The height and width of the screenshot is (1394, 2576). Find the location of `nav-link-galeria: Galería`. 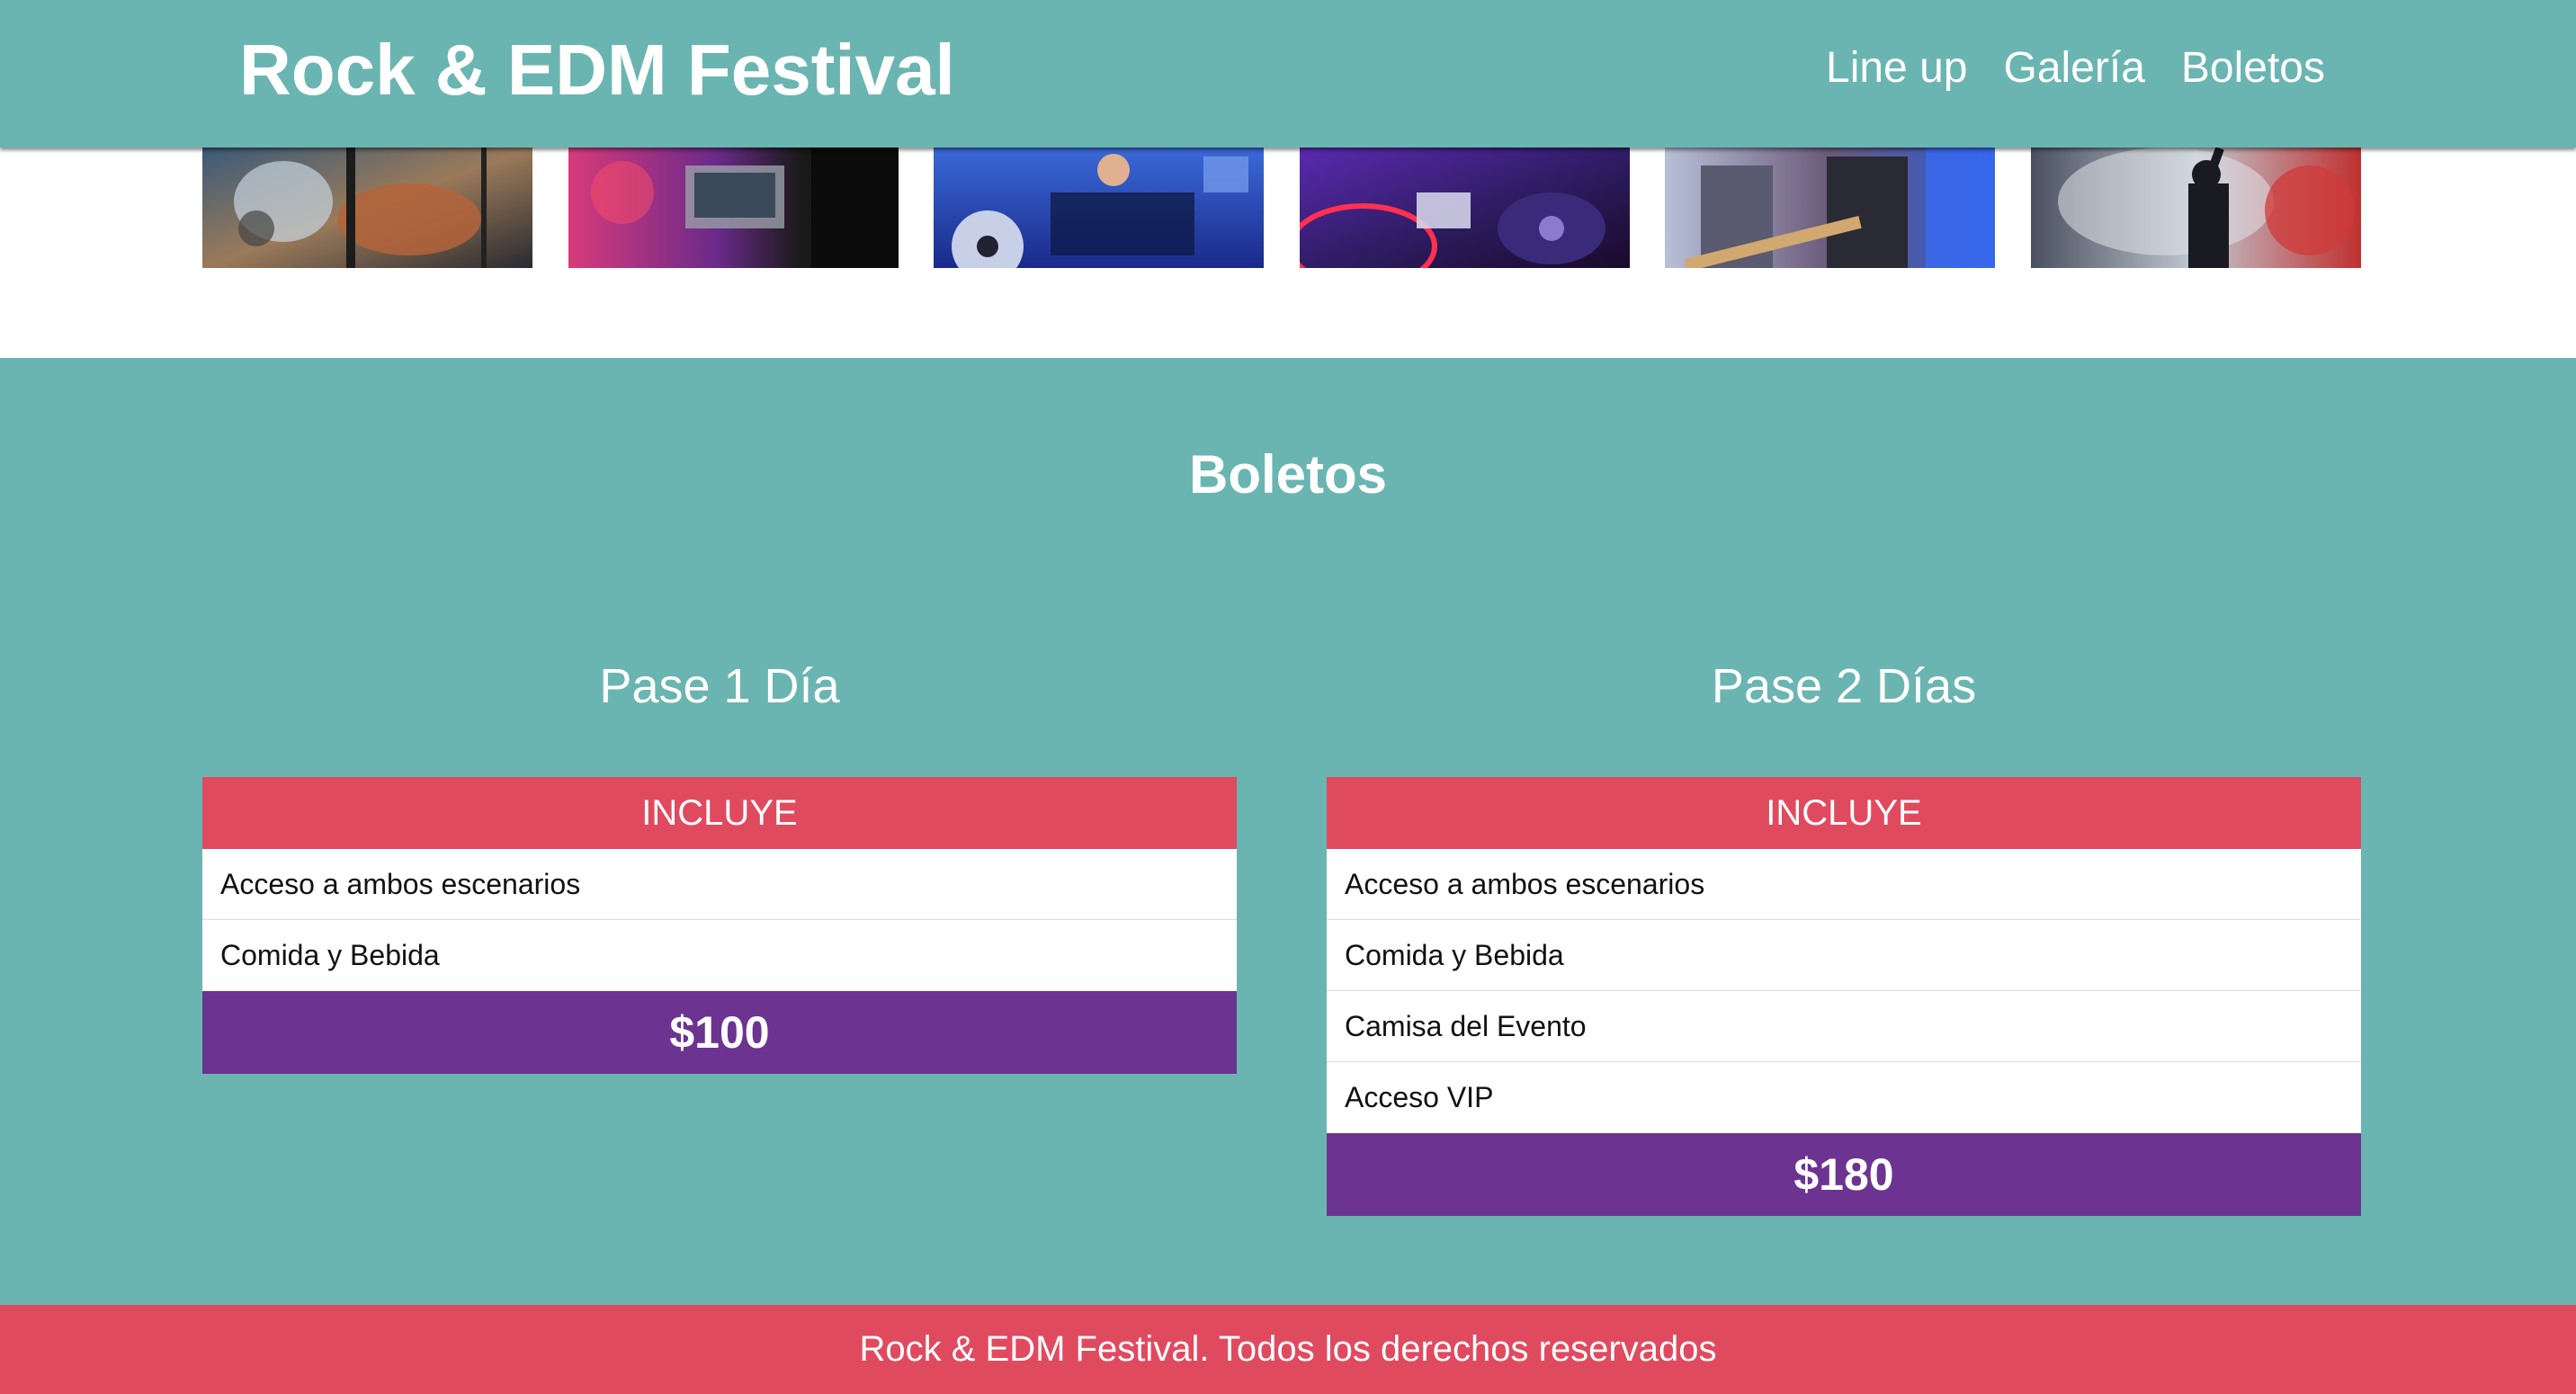

nav-link-galeria: Galería is located at coordinates (2073, 68).